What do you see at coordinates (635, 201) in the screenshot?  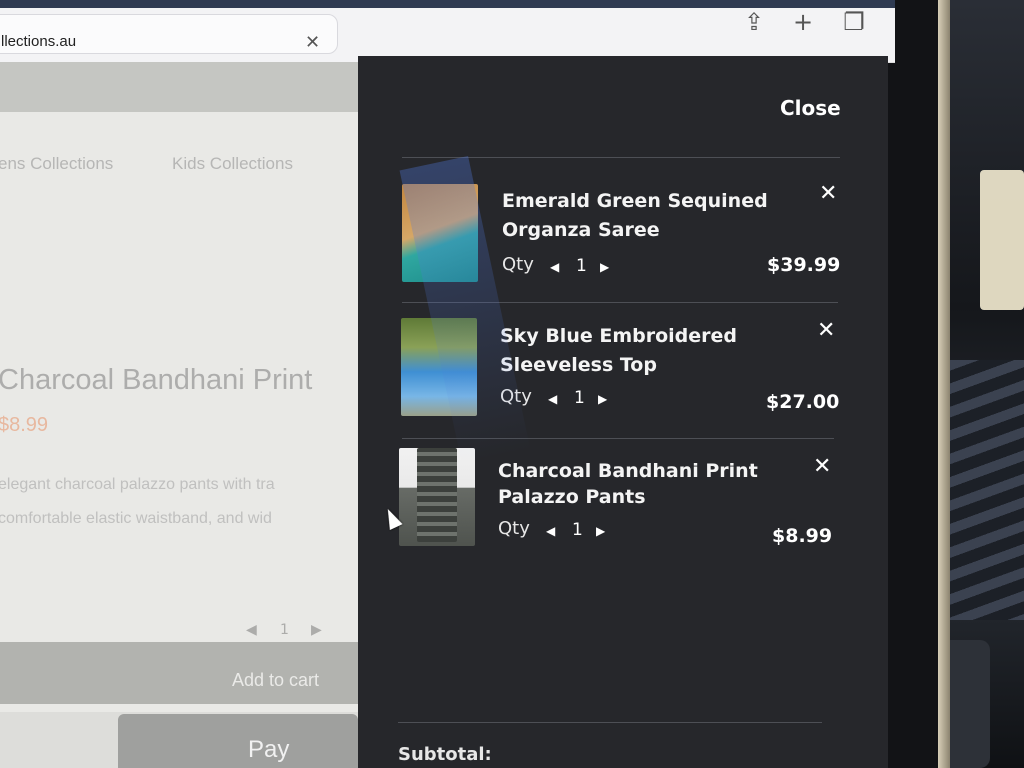 I see `cart-item-name: Emerald Green Sequined` at bounding box center [635, 201].